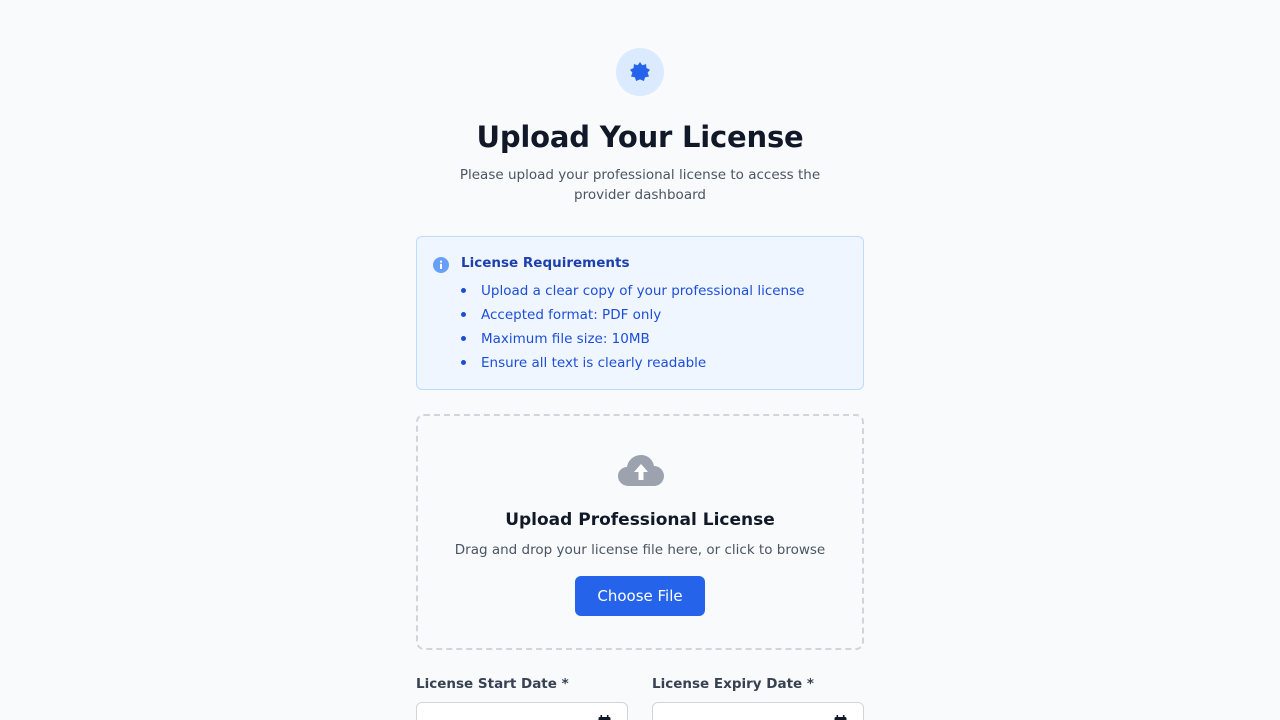  I want to click on requirement-text: Accepted format: PDF only, so click(571, 315).